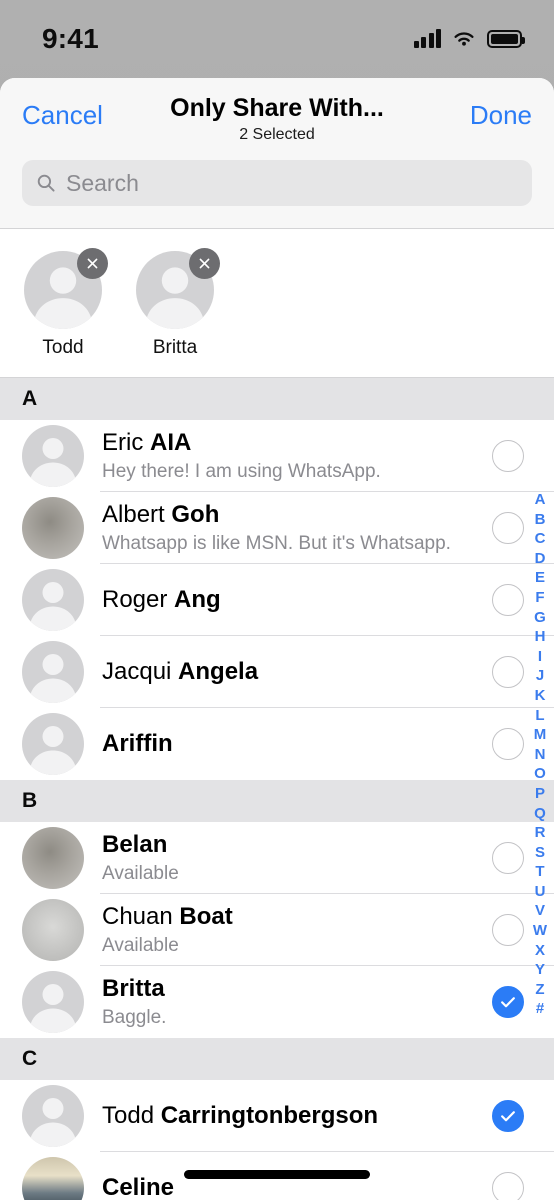 Image resolution: width=554 pixels, height=1200 pixels. I want to click on contact-text: Eric AIA Hey there! I am using WhatsApp., so click(297, 456).